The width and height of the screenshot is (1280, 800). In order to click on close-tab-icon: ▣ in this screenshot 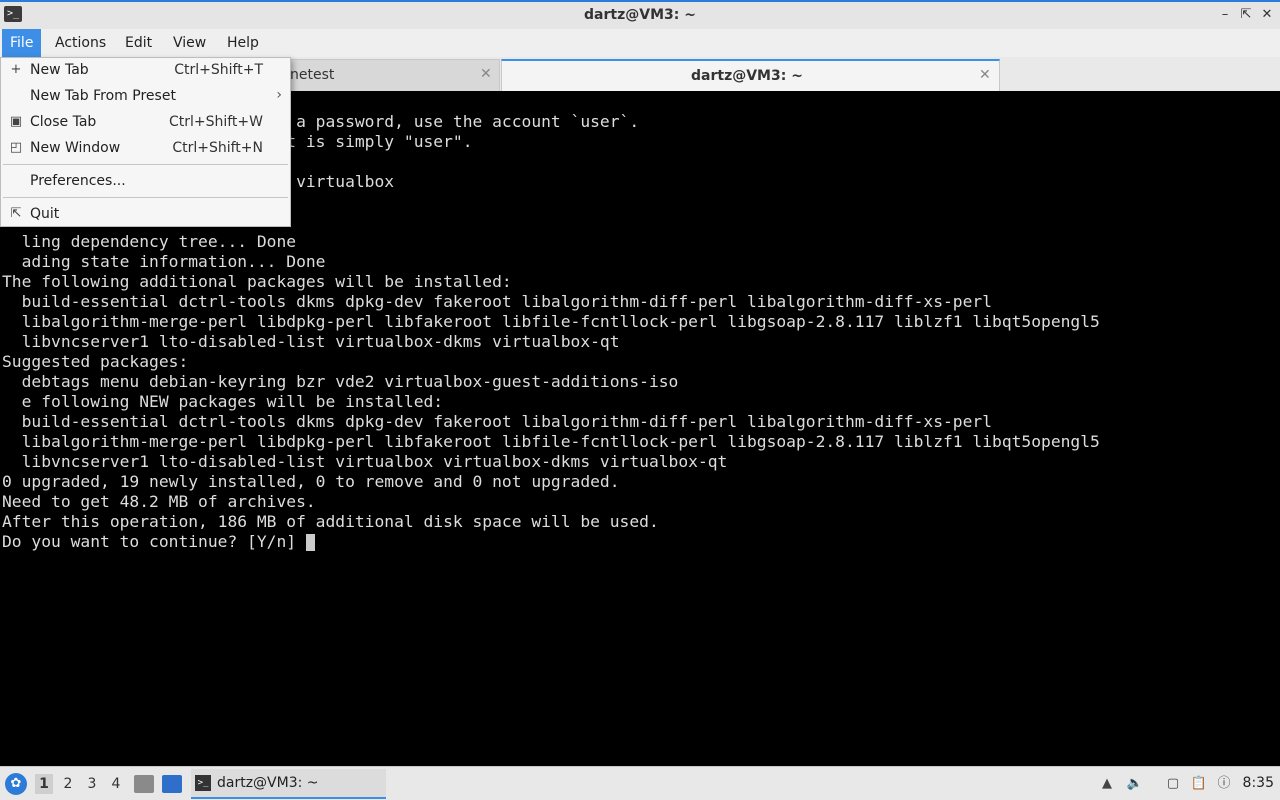, I will do `click(16, 121)`.